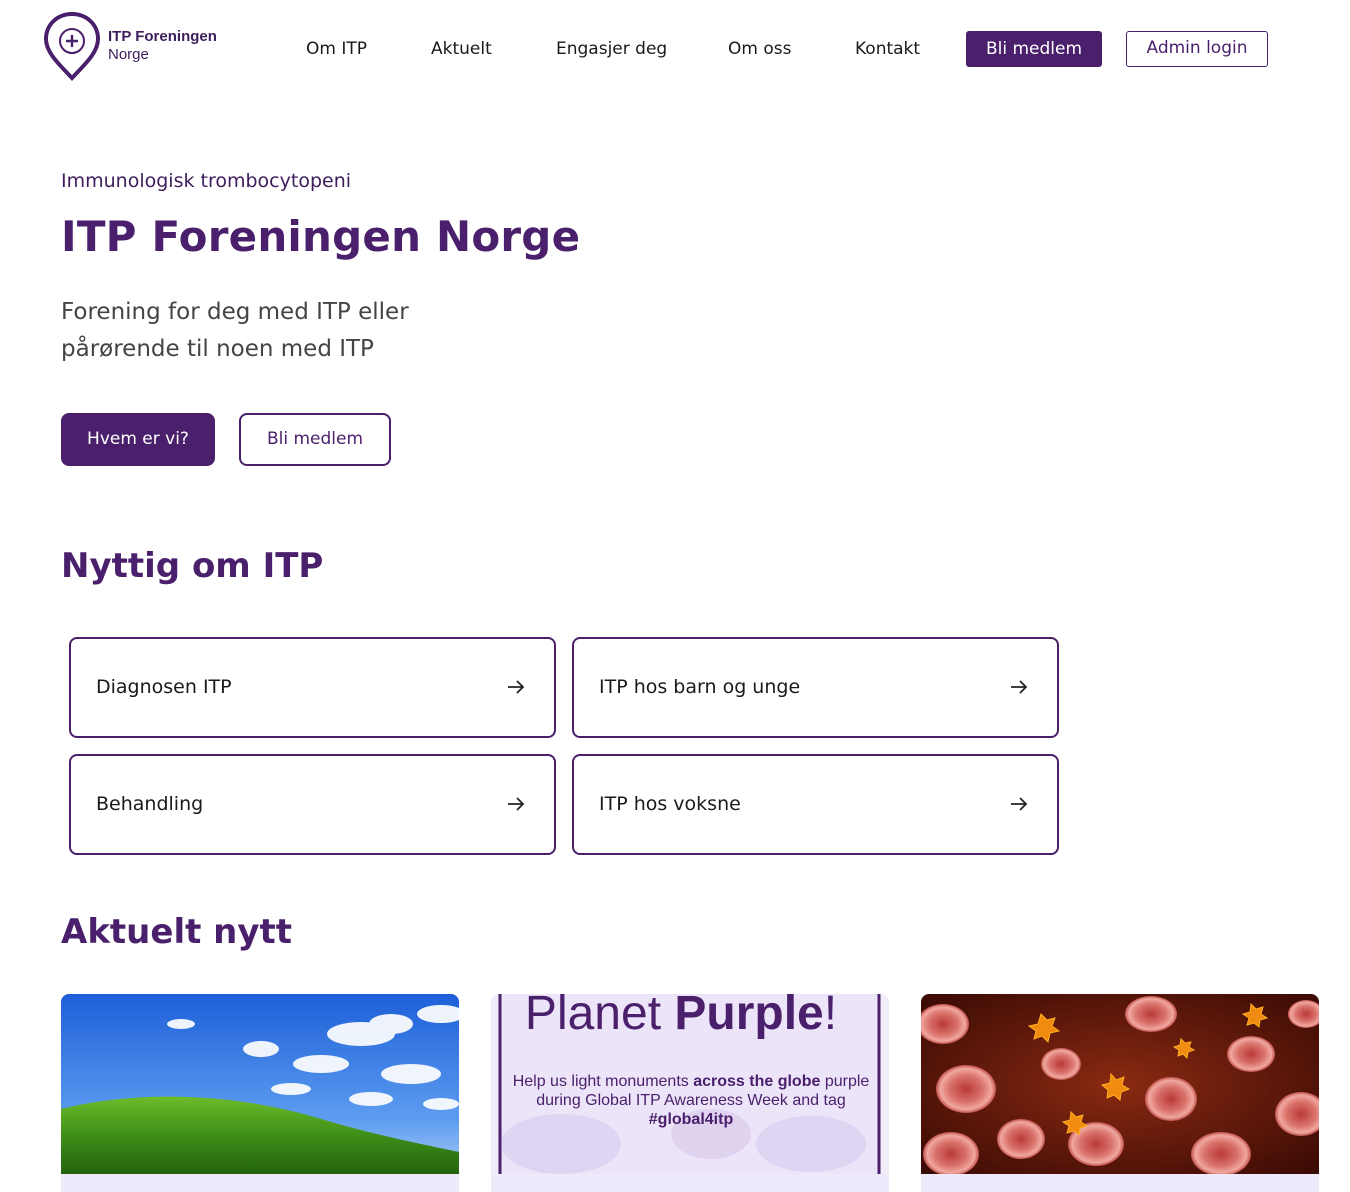 The image size is (1350, 1192). I want to click on poster-text-part: Help us light monuments, so click(603, 1081).